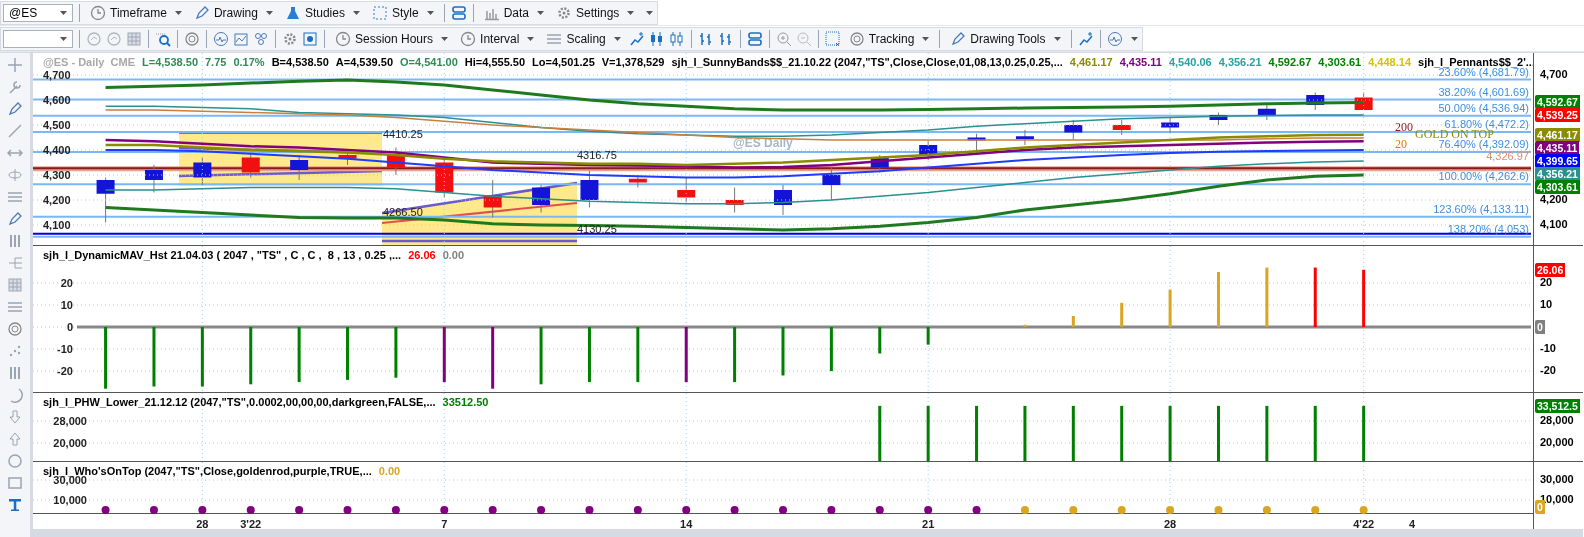 The height and width of the screenshot is (537, 1584). What do you see at coordinates (595, 12) in the screenshot?
I see `toolbar-menu: Settings` at bounding box center [595, 12].